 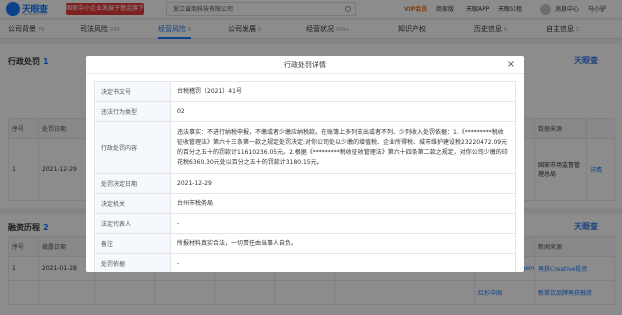 What do you see at coordinates (305, 203) in the screenshot?
I see `detail-row-authority: 决定机关 台州市税务局` at bounding box center [305, 203].